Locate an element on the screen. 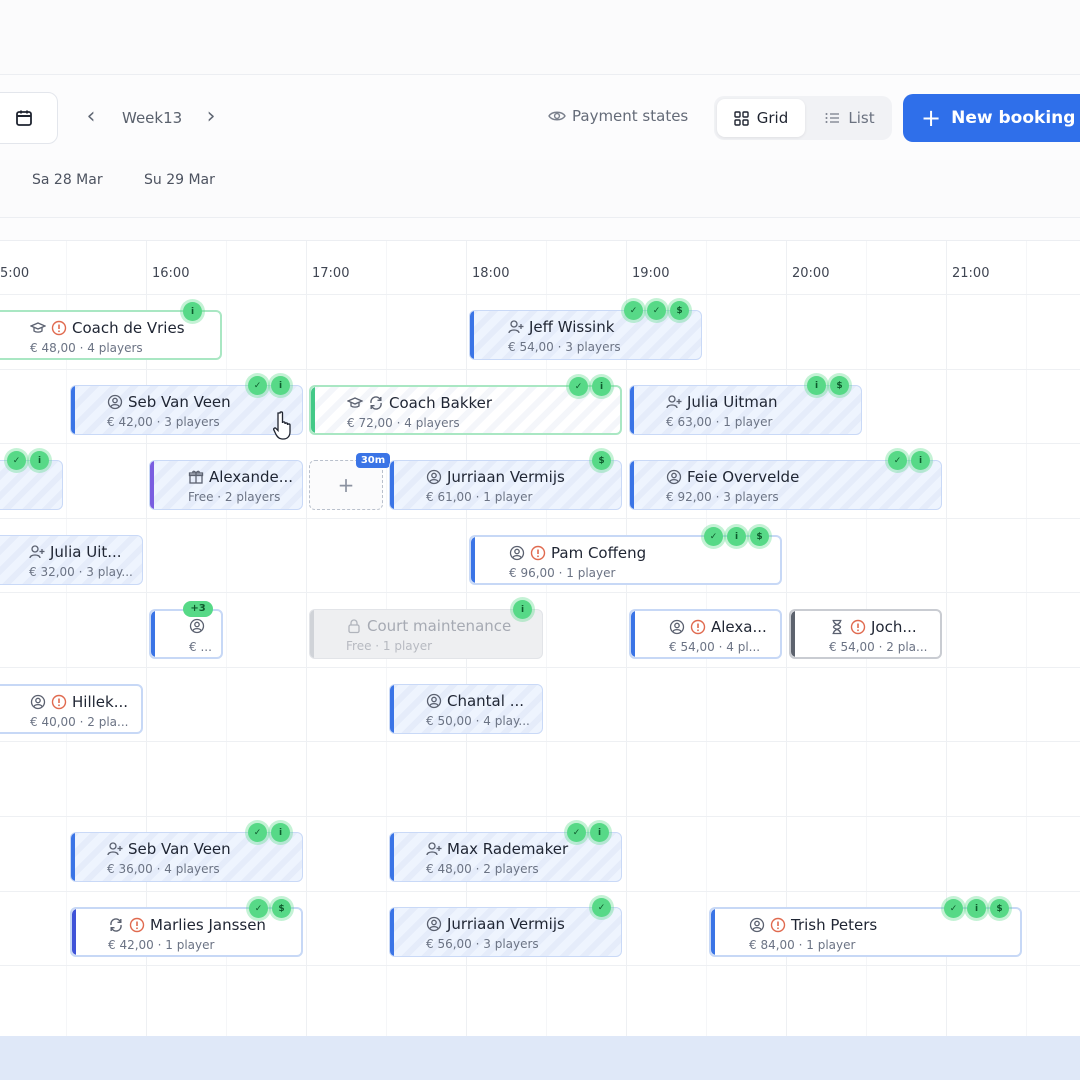 This screenshot has width=1080, height=1080. previous-week-button: ‹ is located at coordinates (91, 118).